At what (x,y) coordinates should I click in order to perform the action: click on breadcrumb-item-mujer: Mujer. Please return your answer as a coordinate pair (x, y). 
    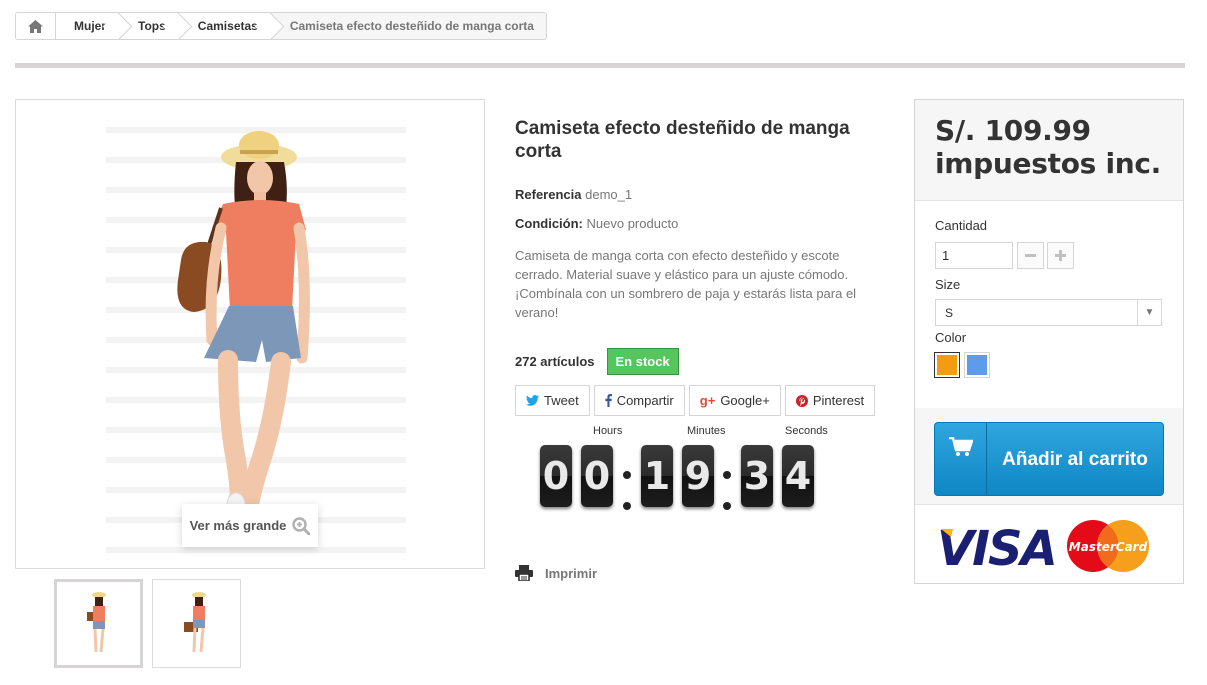
    Looking at the image, I should click on (88, 26).